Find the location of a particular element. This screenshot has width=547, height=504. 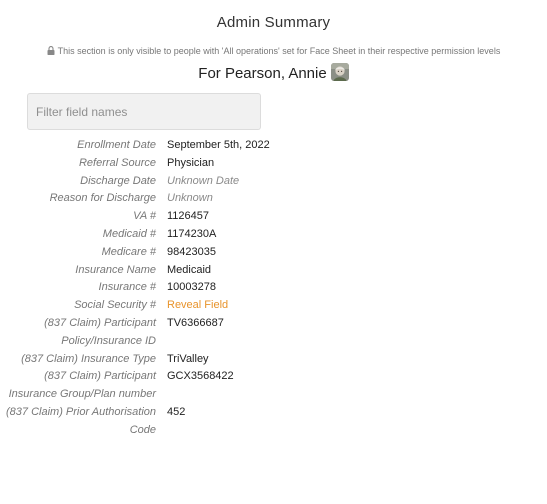

field-label: Medicare # is located at coordinates (128, 251).